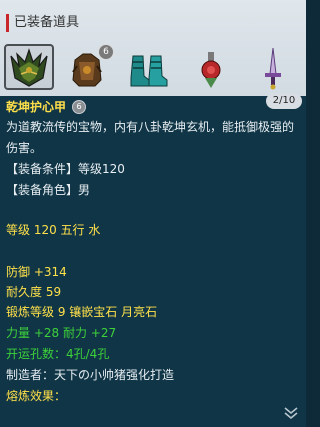  Describe the element at coordinates (150, 137) in the screenshot. I see `item-description: 为道教流传的宝物，内有八卦乾坤玄机，能抵御极强的伤害。` at that location.